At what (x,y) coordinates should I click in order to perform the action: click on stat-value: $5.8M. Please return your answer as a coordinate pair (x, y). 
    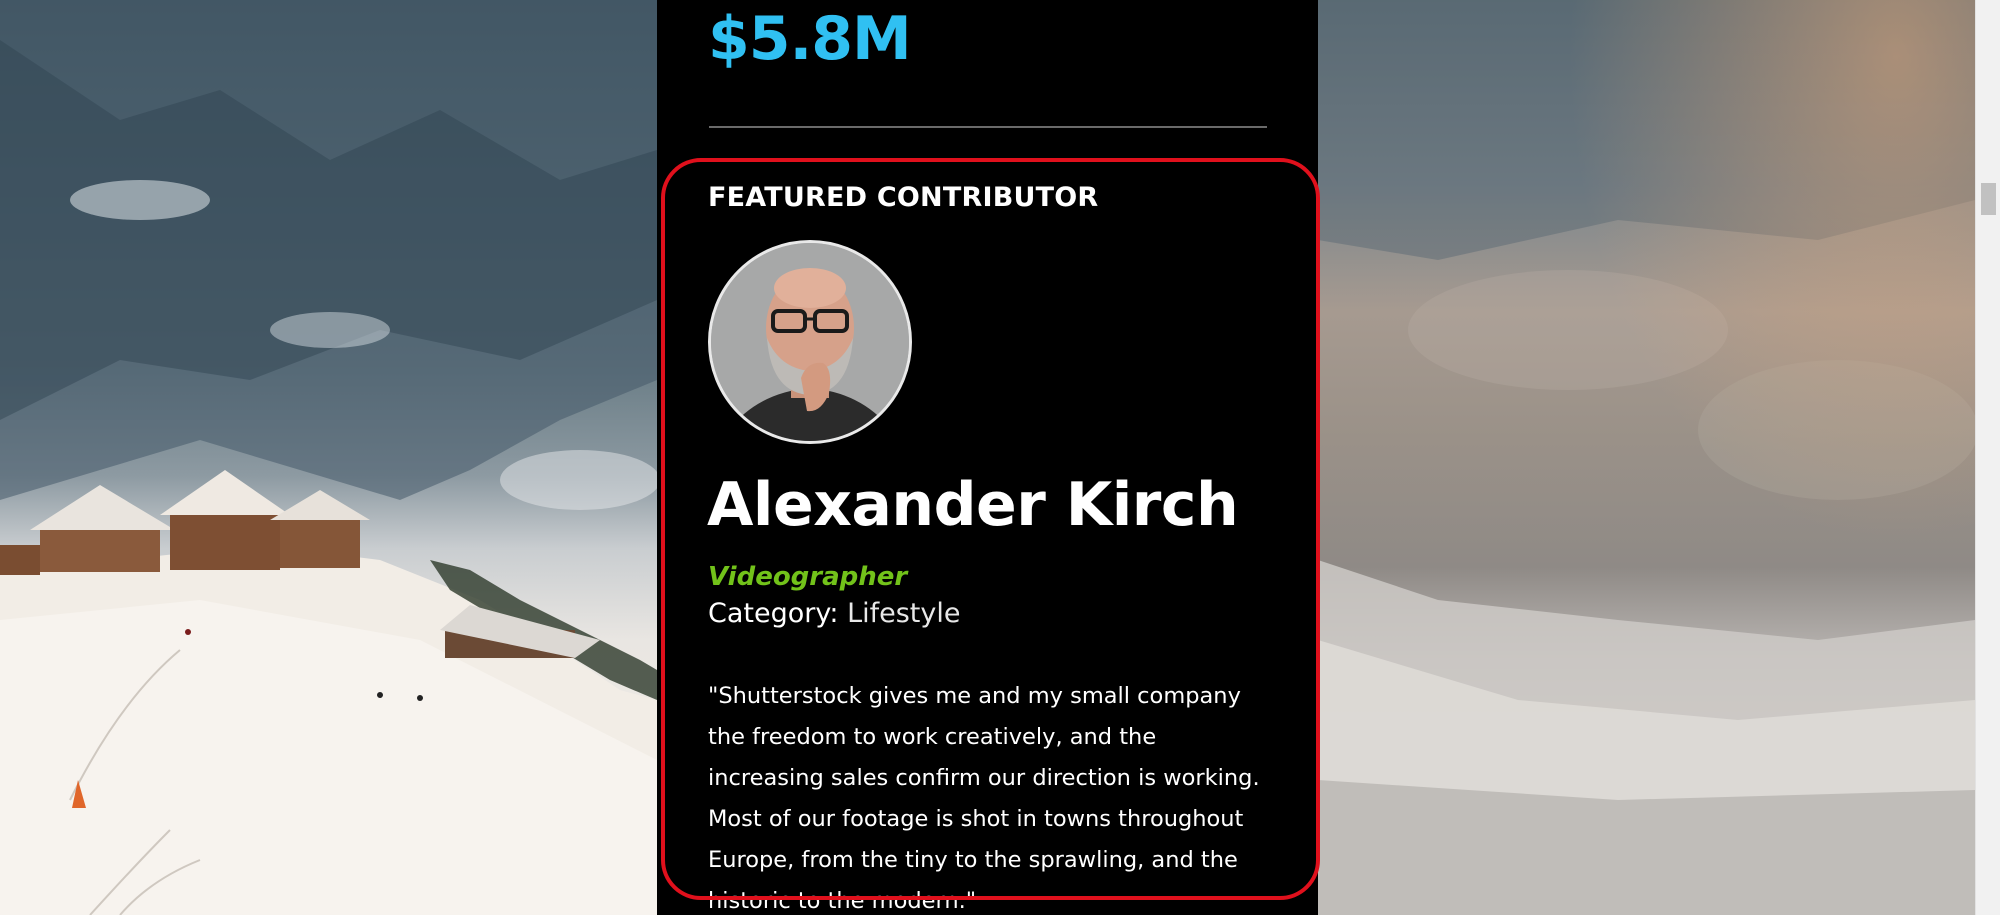
    Looking at the image, I should click on (810, 39).